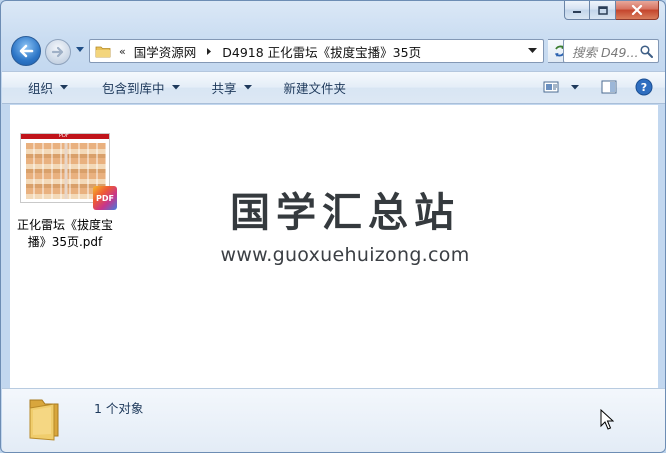 The width and height of the screenshot is (666, 453). I want to click on organize-button: 组织, so click(48, 88).